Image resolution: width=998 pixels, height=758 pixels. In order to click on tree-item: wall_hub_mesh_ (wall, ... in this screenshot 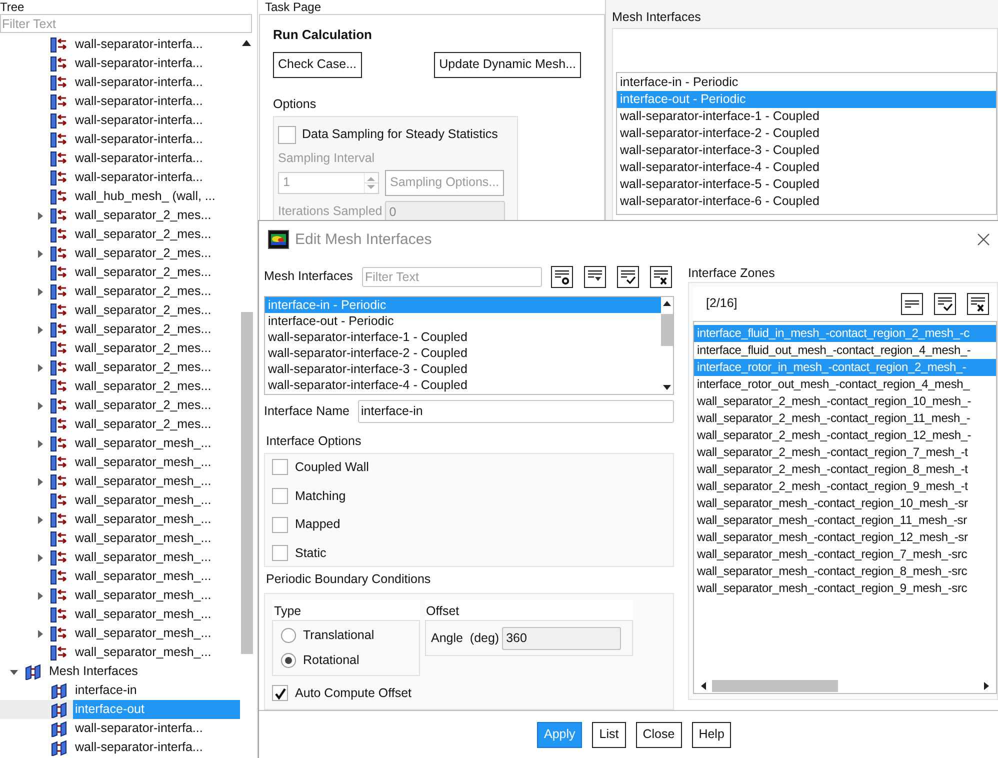, I will do `click(156, 196)`.